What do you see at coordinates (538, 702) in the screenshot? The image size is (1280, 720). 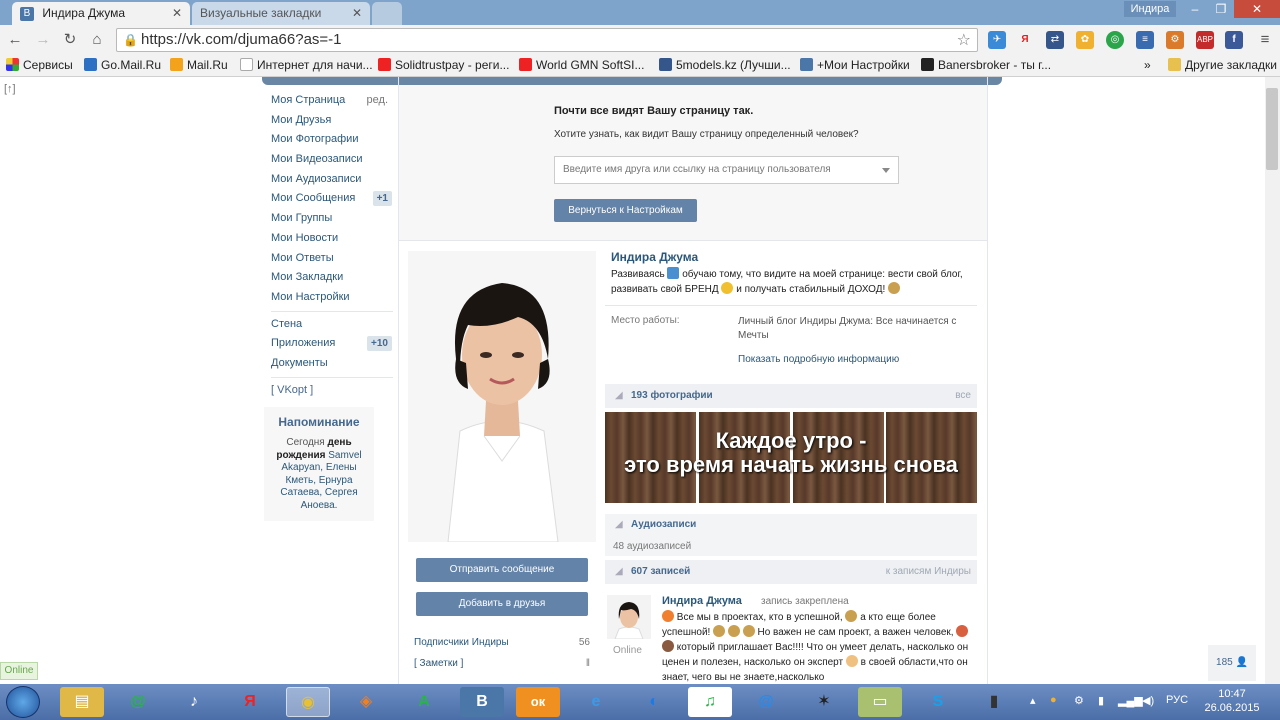 I see `odnoklassniki-app-icon: ок` at bounding box center [538, 702].